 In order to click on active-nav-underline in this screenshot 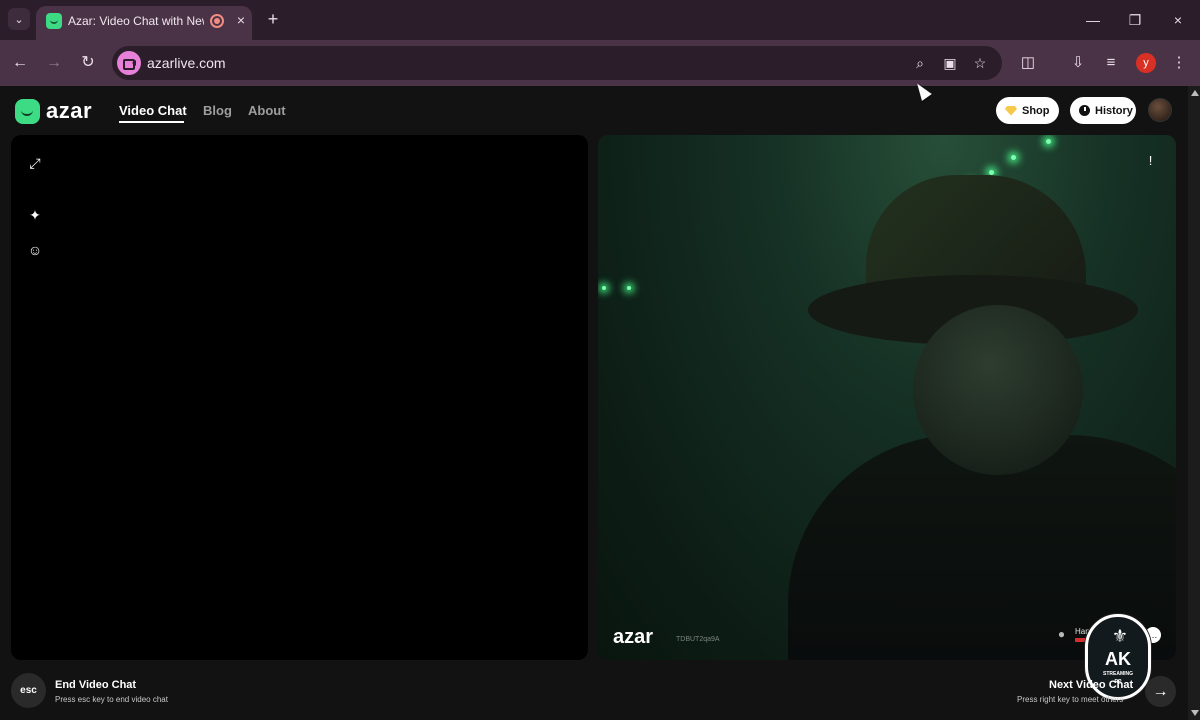, I will do `click(151, 122)`.